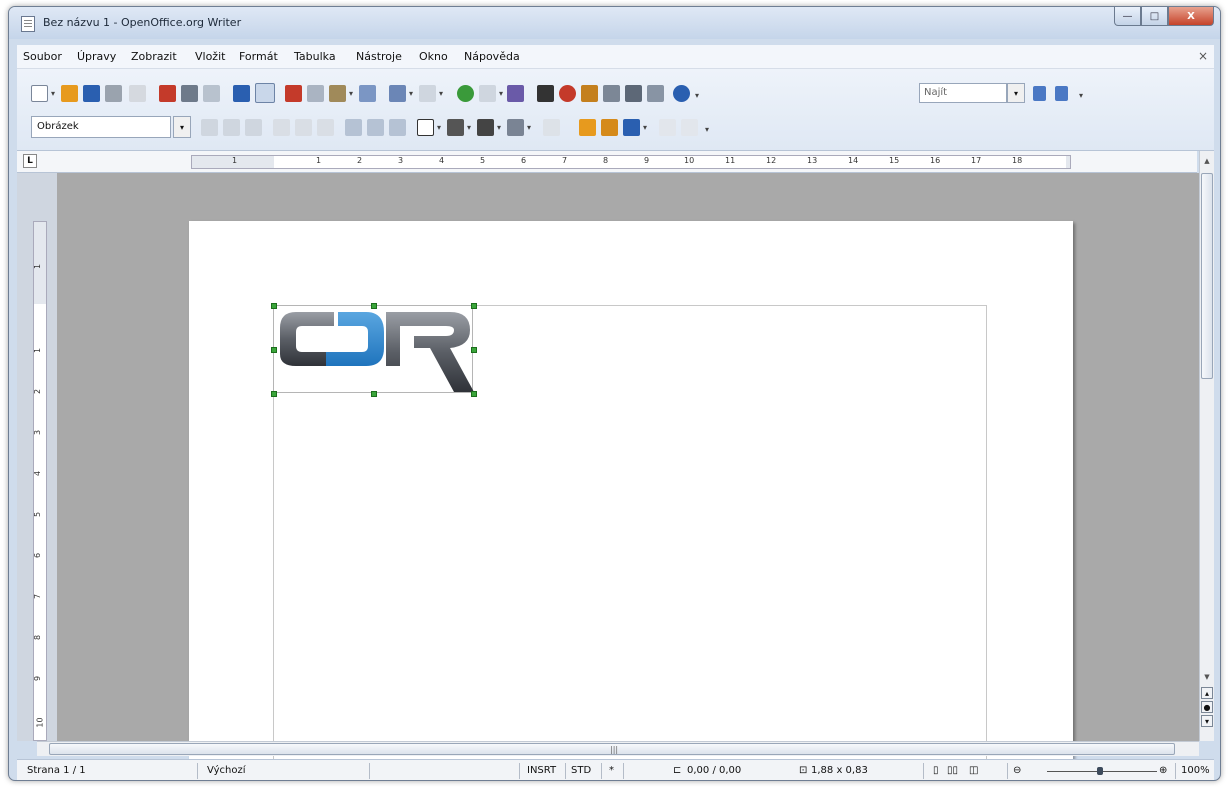 This screenshot has width=1229, height=787. What do you see at coordinates (1207, 707) in the screenshot?
I see `navigation-icon: ●` at bounding box center [1207, 707].